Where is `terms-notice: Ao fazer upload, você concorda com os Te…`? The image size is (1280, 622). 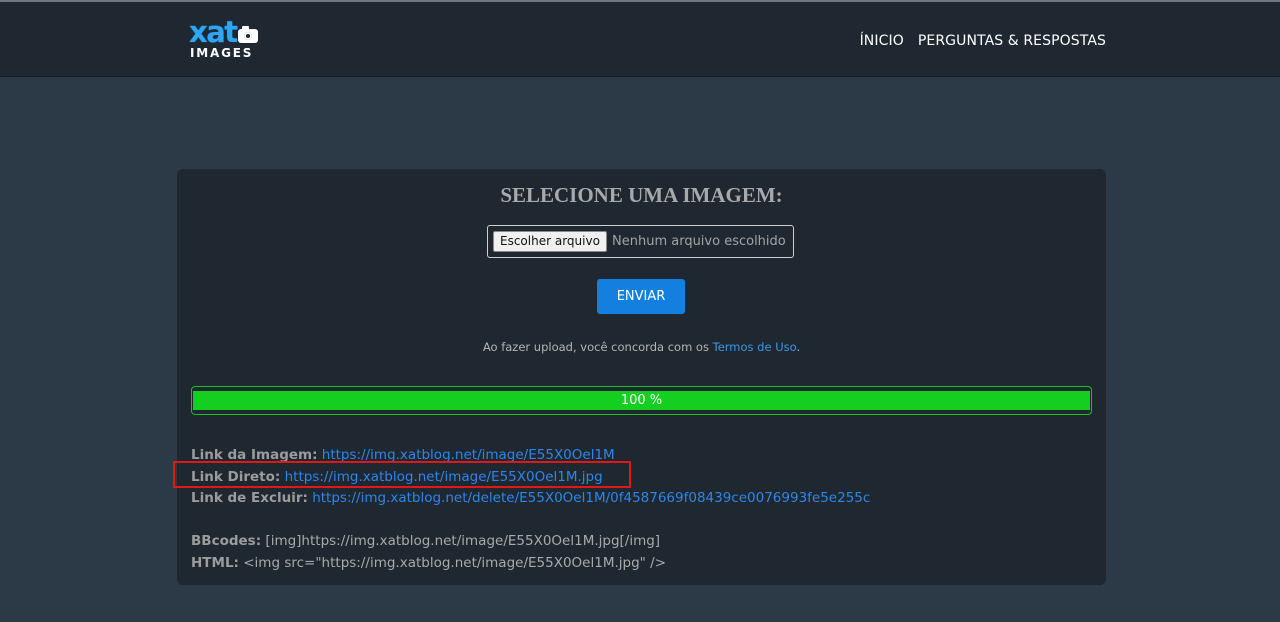
terms-notice: Ao fazer upload, você concorda com os Te… is located at coordinates (641, 347).